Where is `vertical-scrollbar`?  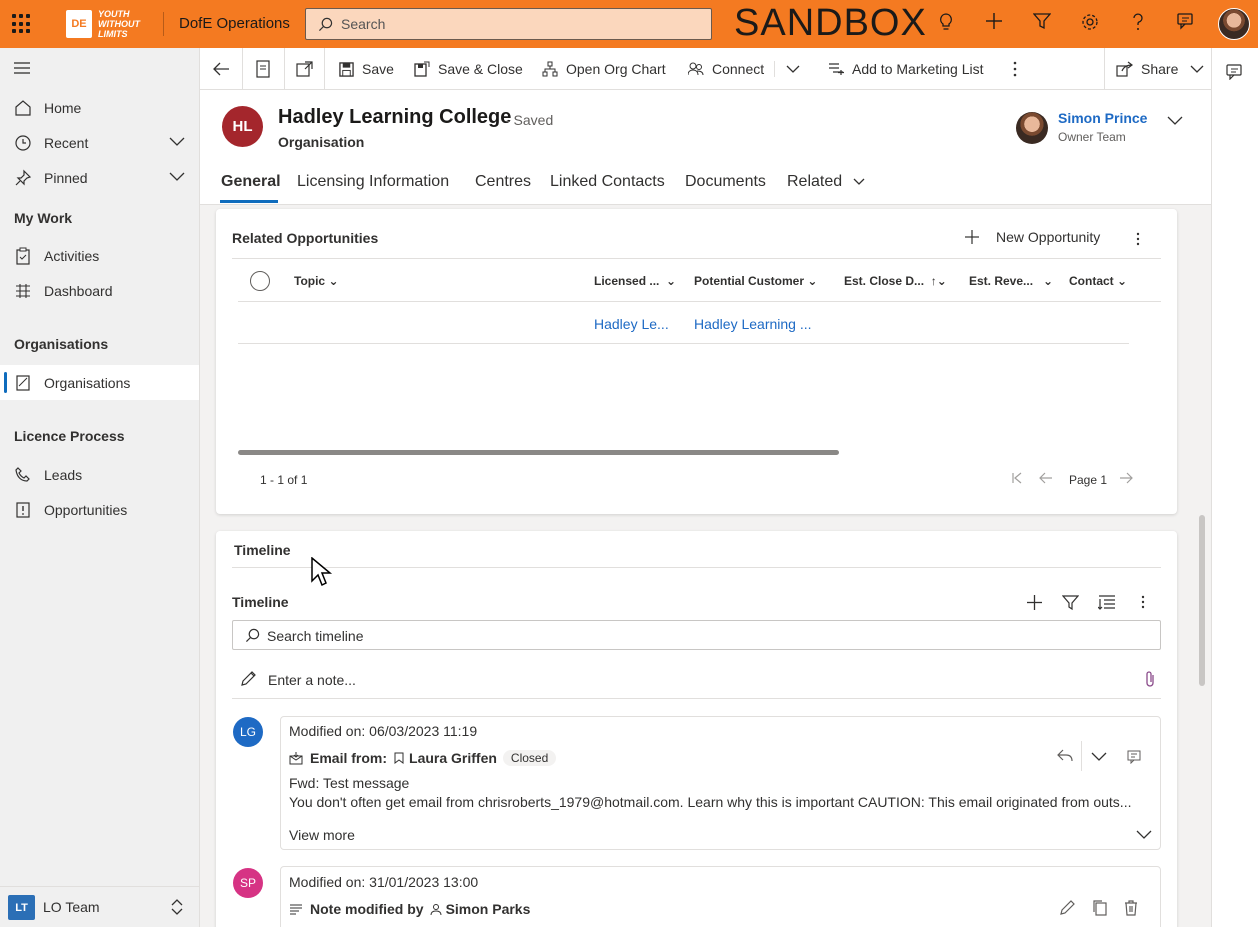
vertical-scrollbar is located at coordinates (1202, 600).